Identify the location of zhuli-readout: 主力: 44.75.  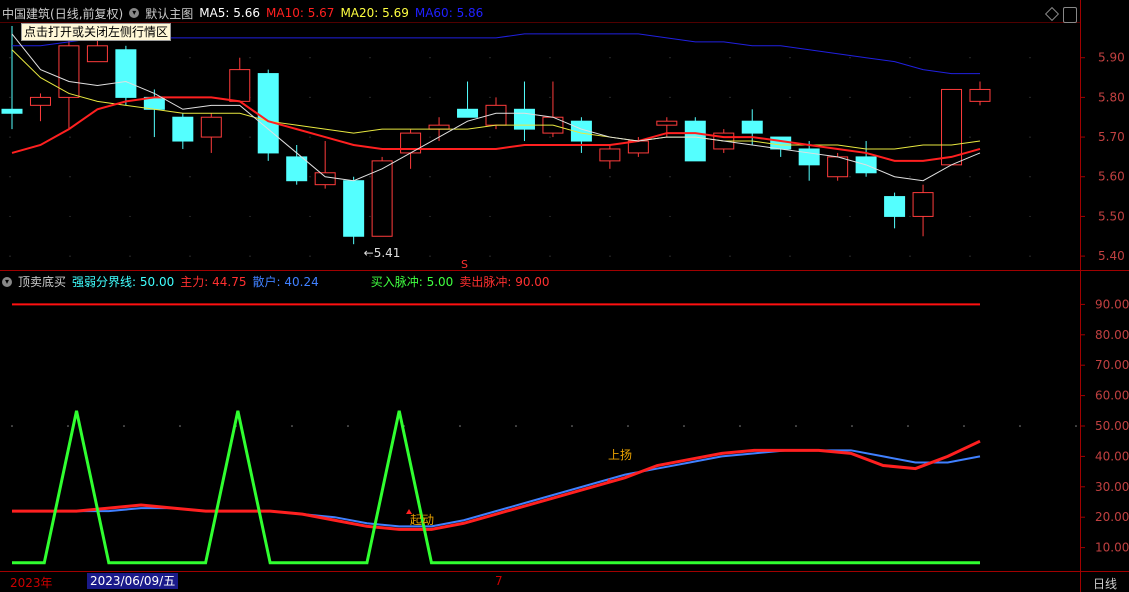
(213, 282).